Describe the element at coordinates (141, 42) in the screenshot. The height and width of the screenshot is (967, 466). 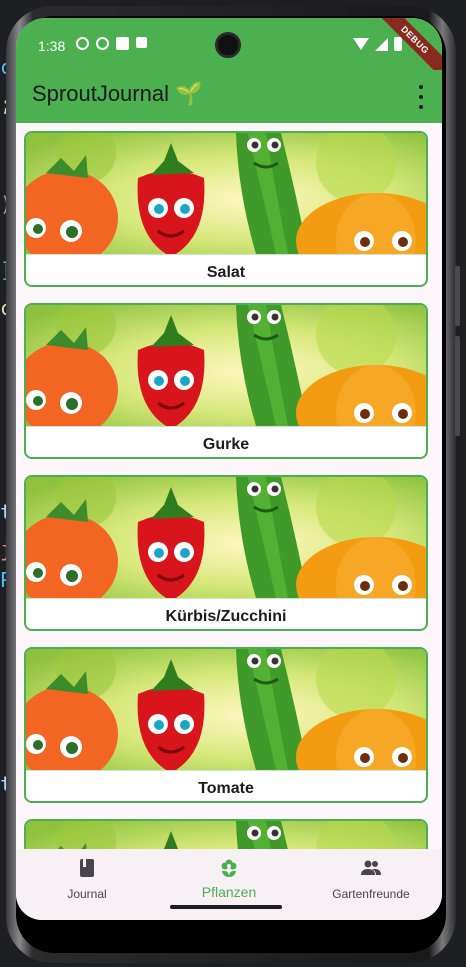
I see `app-notification-icon` at that location.